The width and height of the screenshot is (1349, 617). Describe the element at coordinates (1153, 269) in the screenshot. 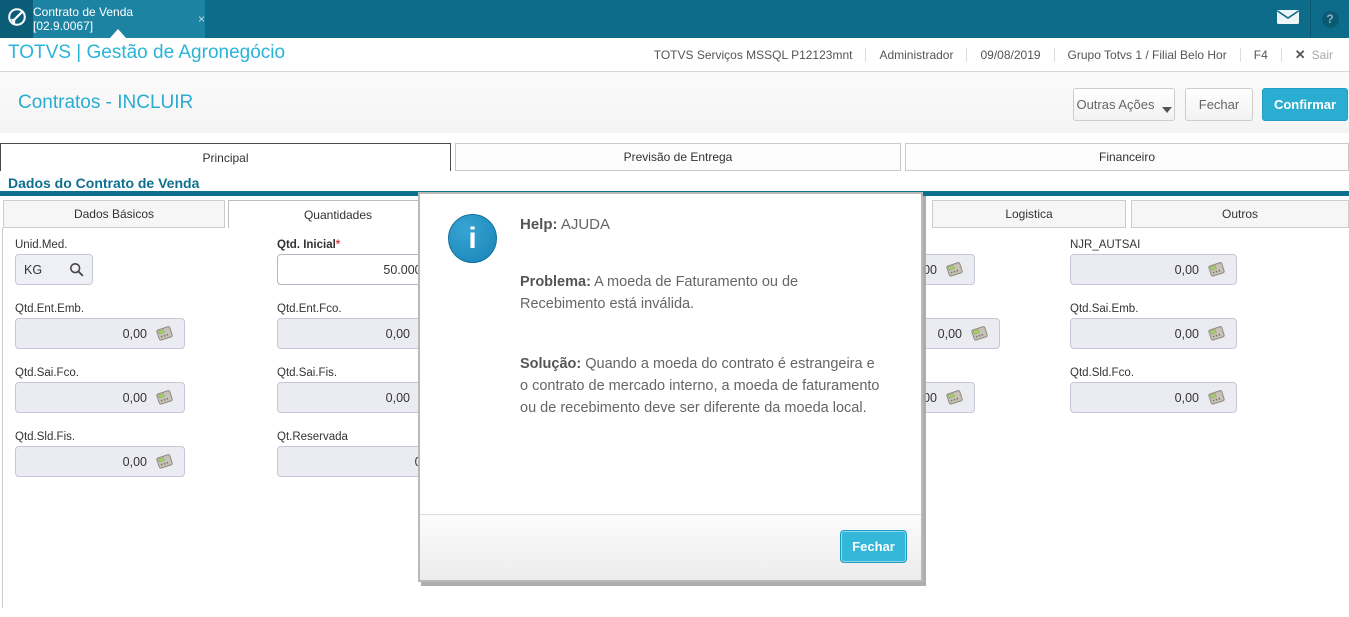

I see `njr-autsai-field: 0,00` at that location.